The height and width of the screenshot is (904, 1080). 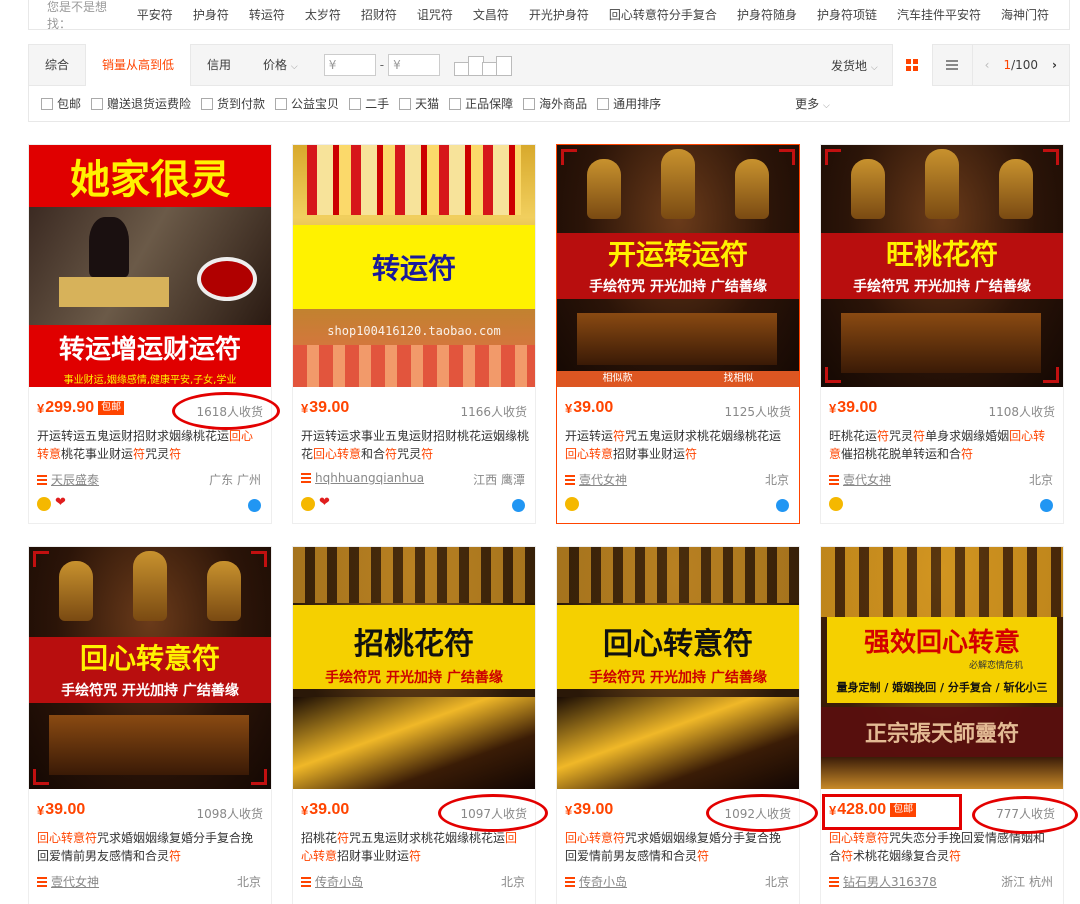 I want to click on shop-name: 钻石男人316378, so click(x=890, y=882).